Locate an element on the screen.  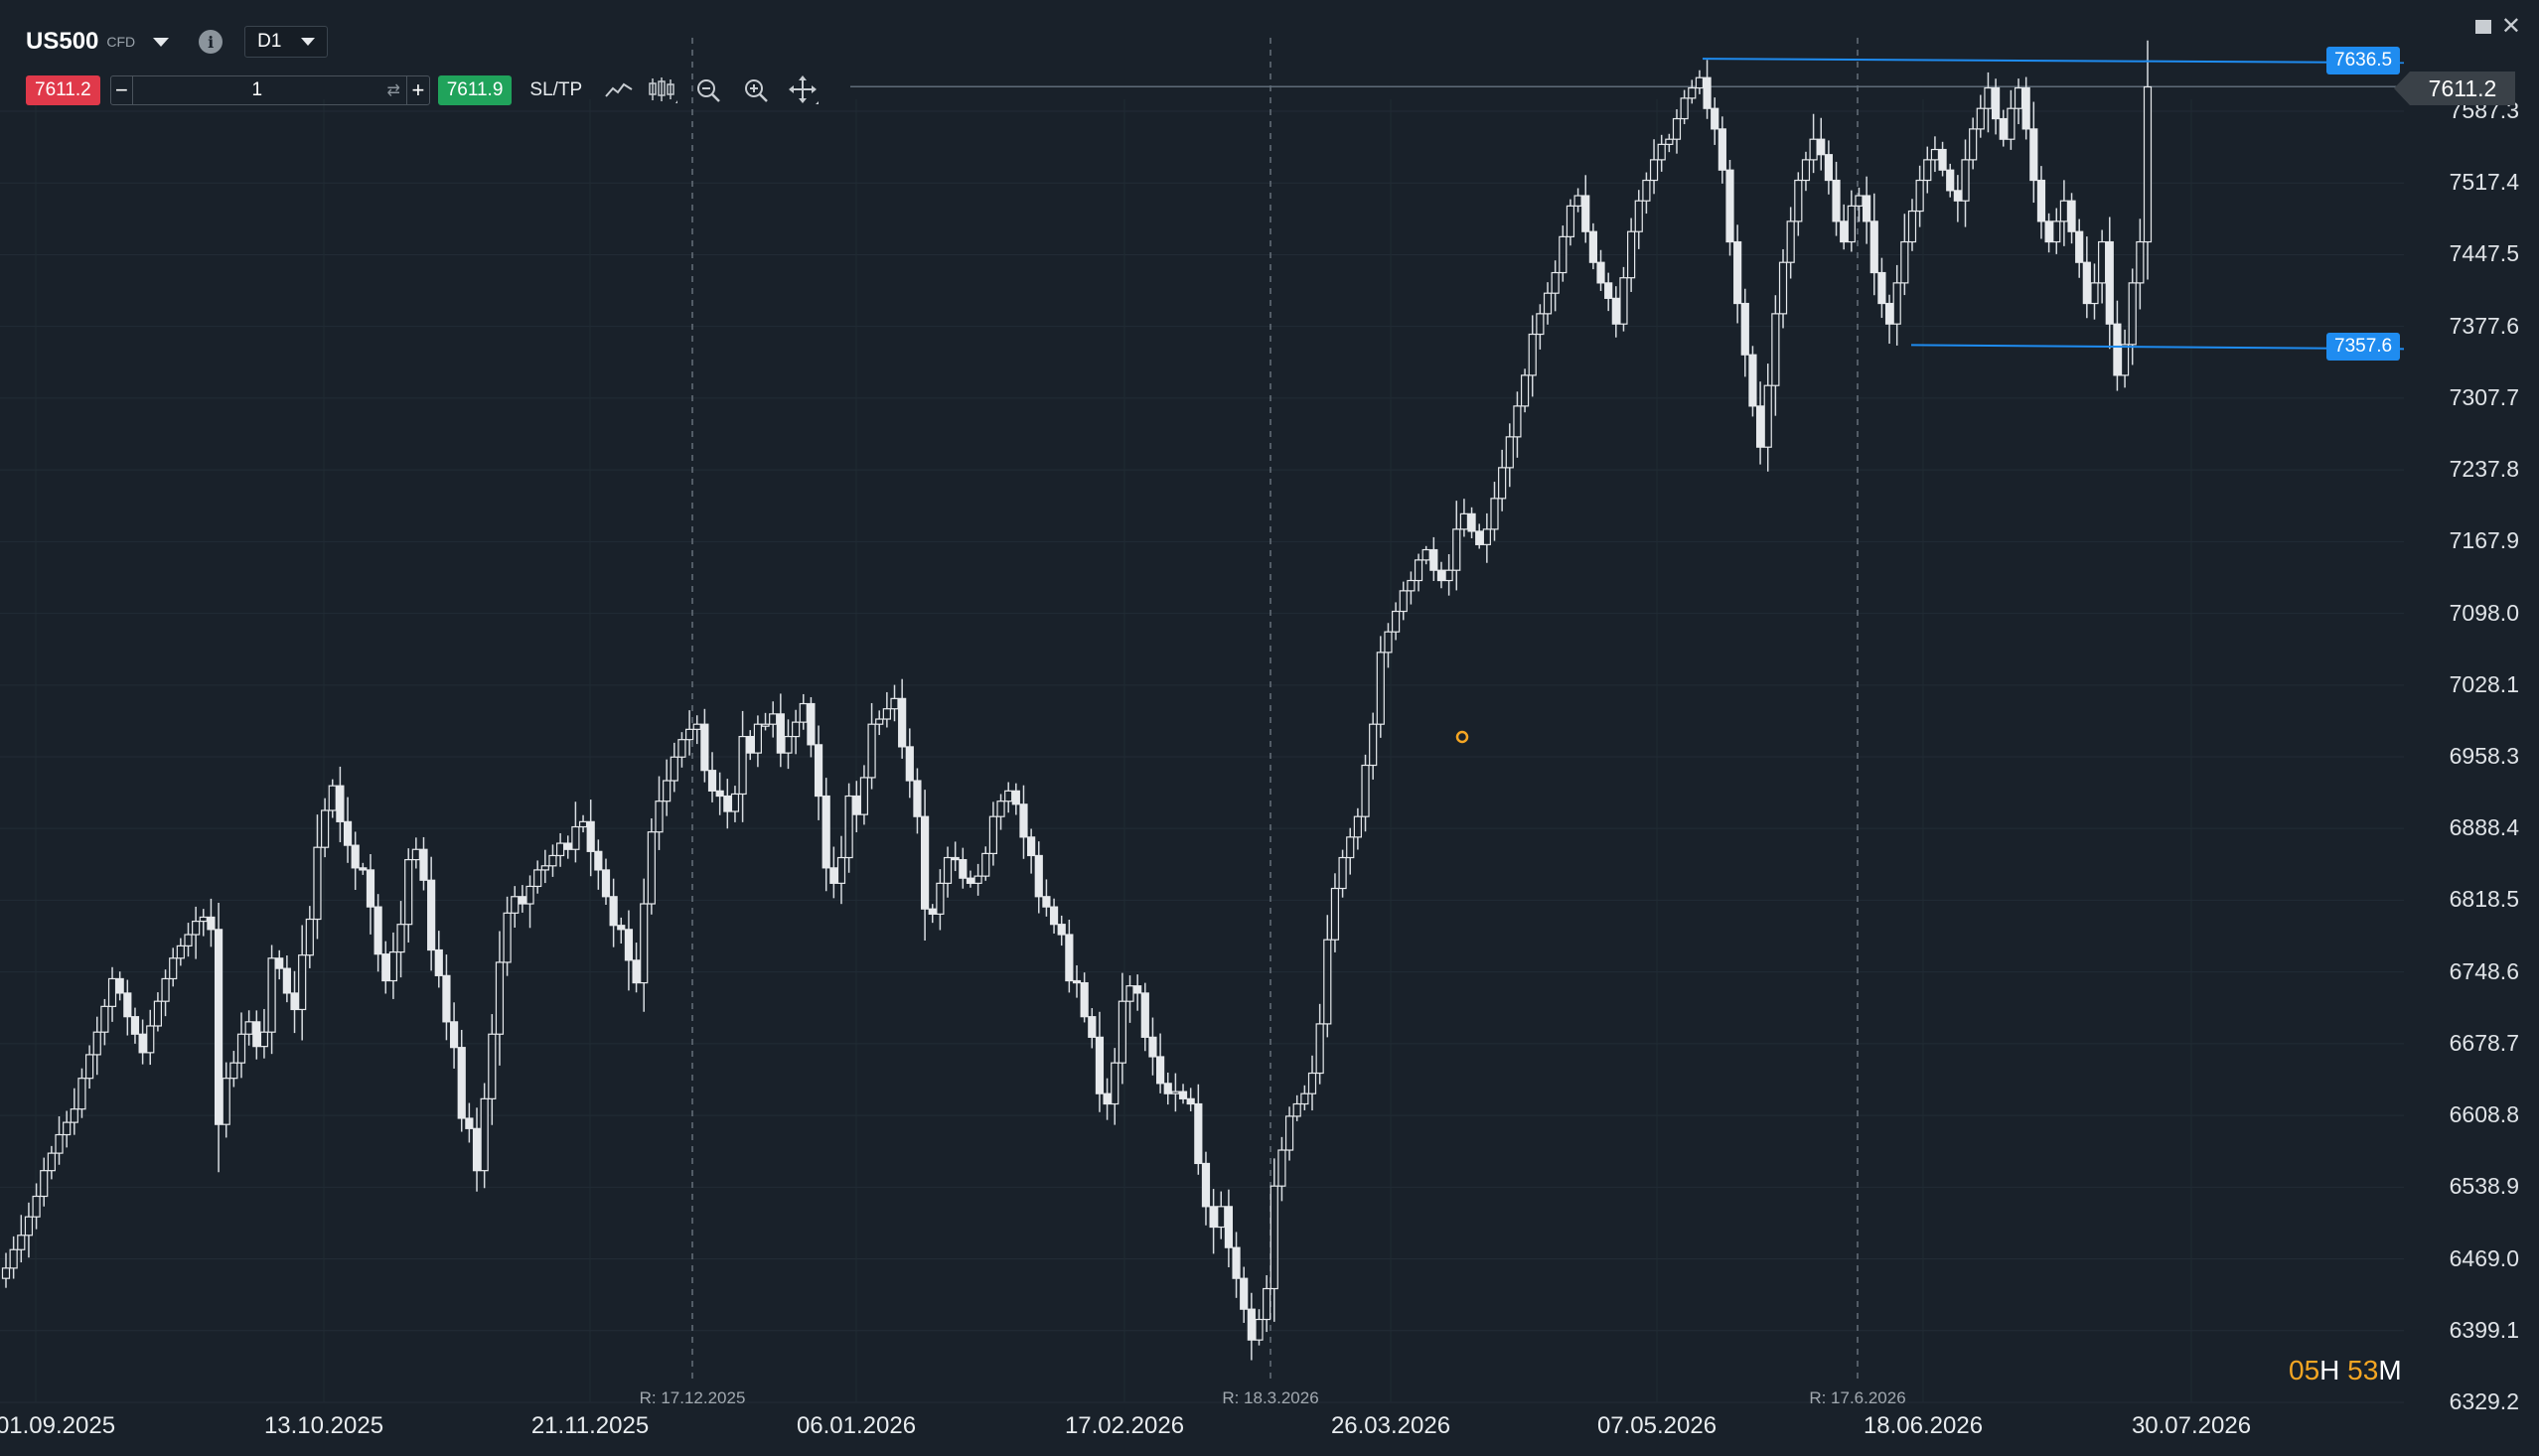
quantity-stepper: − ⇄ + is located at coordinates (269, 90).